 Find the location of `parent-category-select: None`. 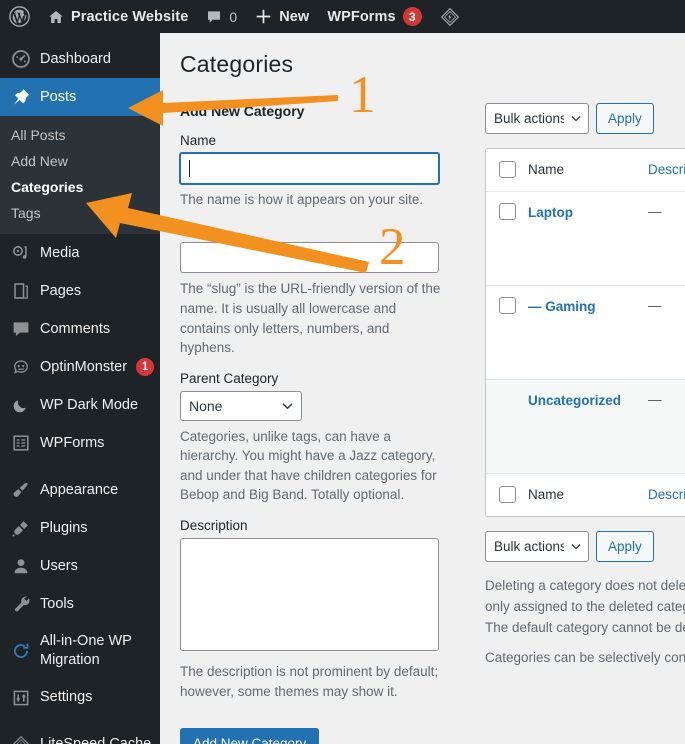

parent-category-select: None is located at coordinates (241, 405).